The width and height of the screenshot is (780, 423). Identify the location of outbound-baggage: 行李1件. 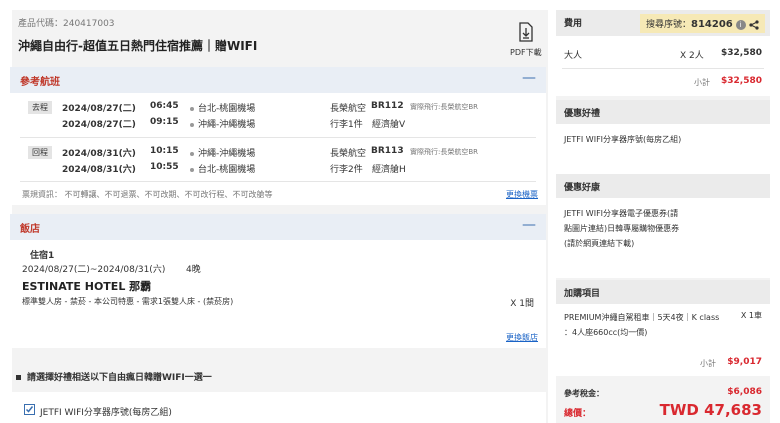
(346, 125).